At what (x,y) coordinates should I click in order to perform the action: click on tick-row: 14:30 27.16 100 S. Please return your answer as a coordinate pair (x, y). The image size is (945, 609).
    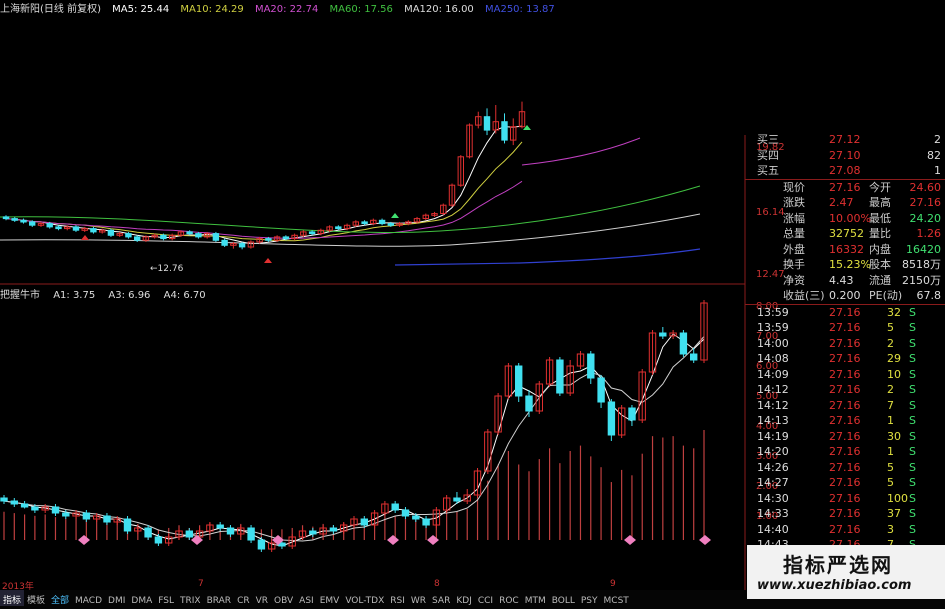
    Looking at the image, I should click on (845, 499).